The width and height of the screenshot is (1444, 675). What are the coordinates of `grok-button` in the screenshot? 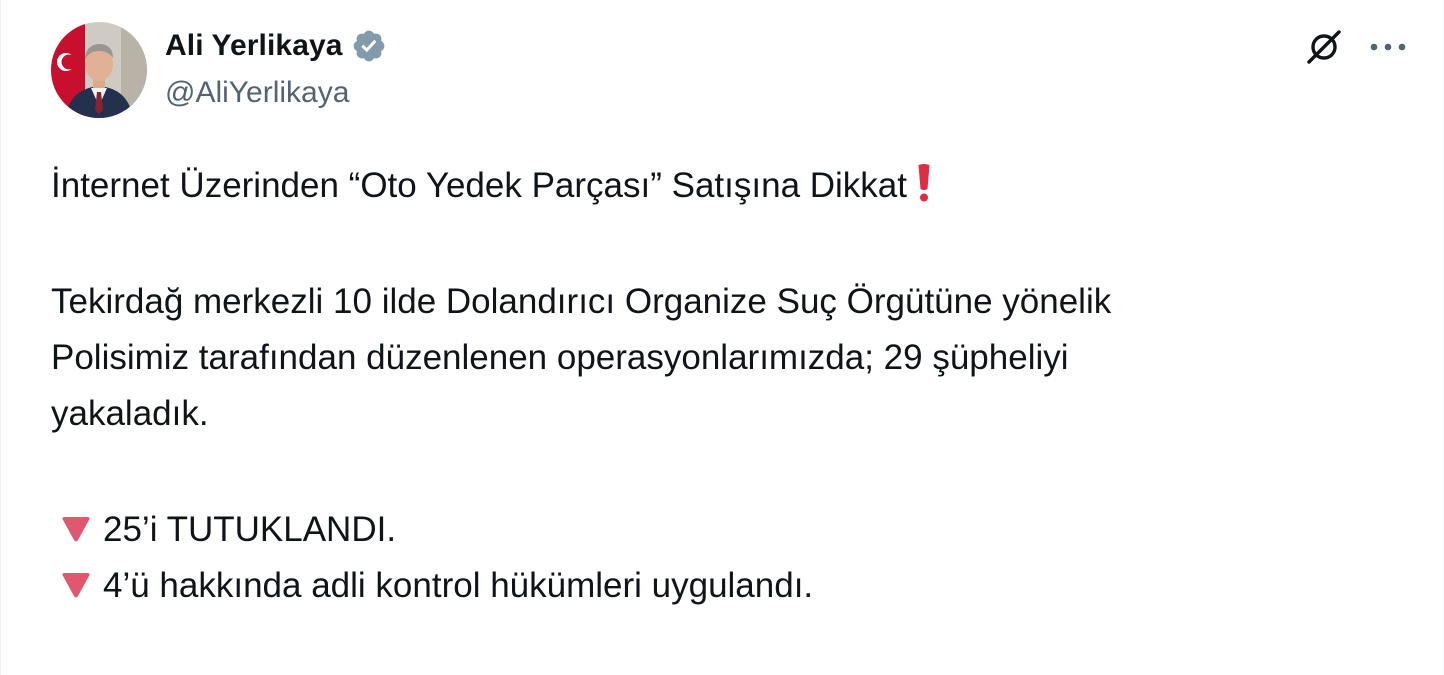 It's located at (1324, 47).